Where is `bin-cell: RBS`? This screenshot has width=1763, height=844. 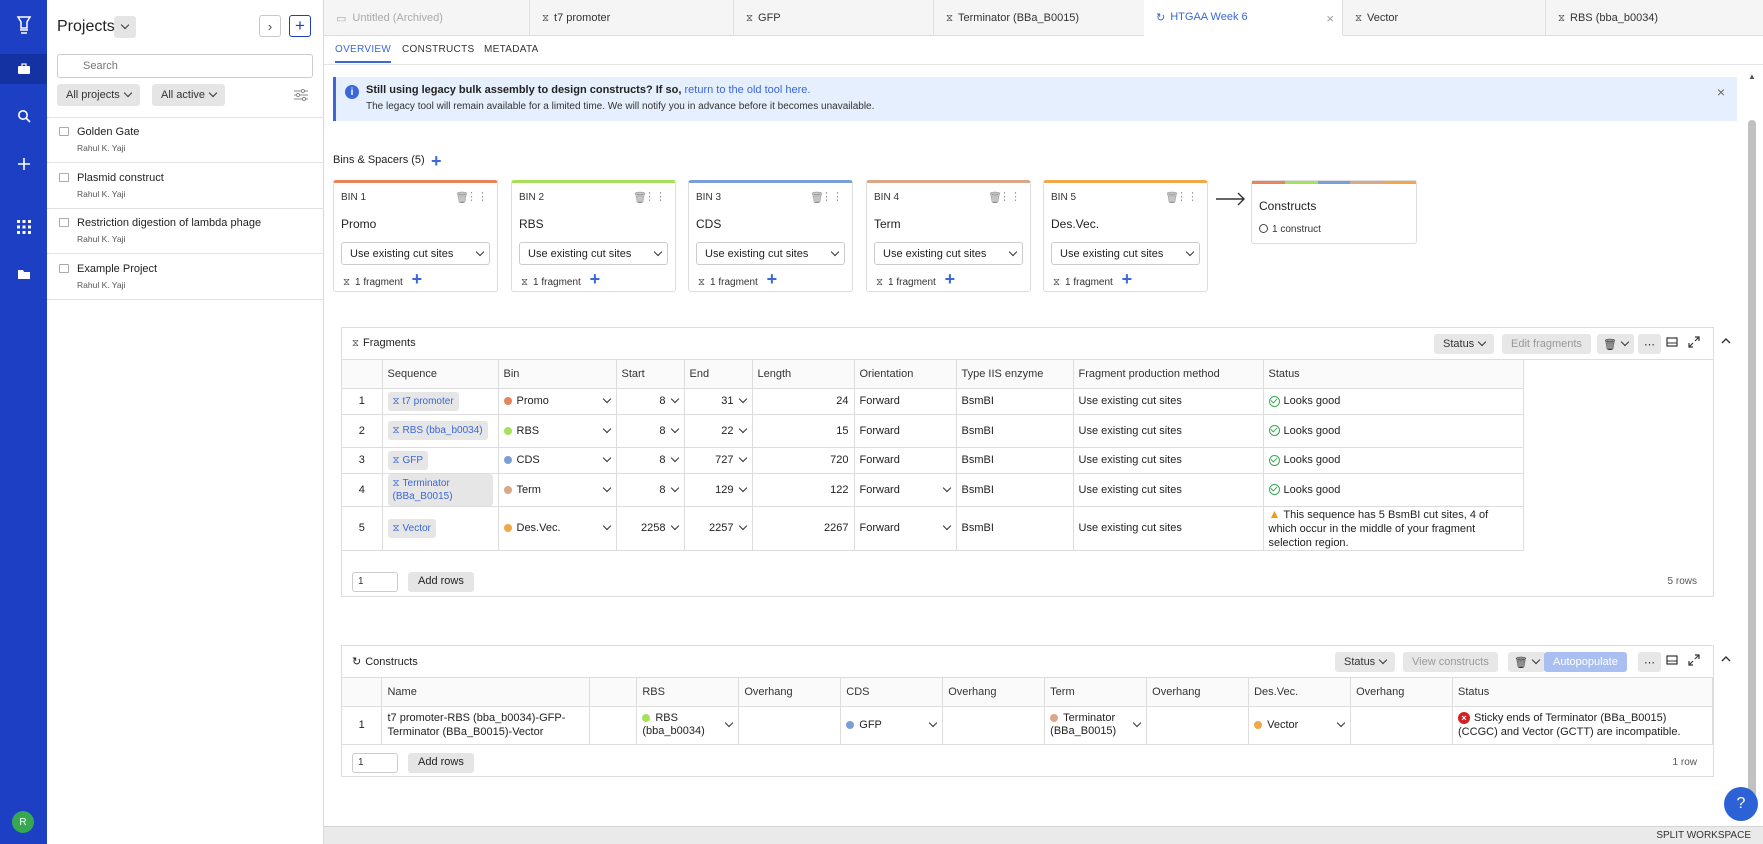 bin-cell: RBS is located at coordinates (557, 431).